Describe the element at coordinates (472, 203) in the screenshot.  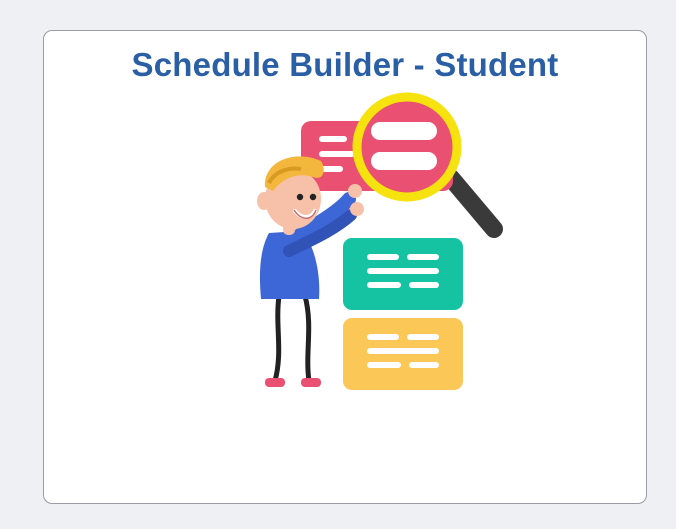
I see `magnifier-handle` at that location.